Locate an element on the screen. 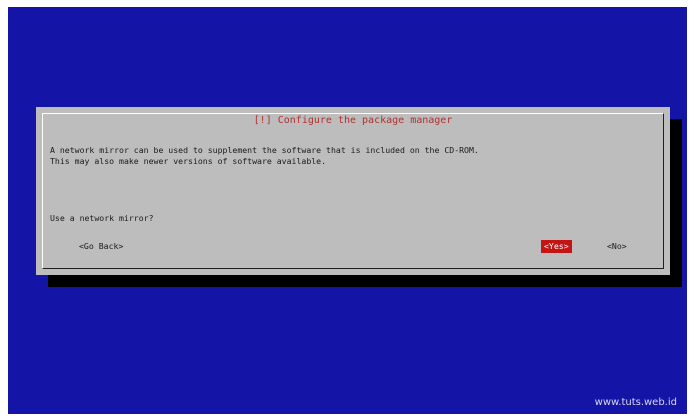 This screenshot has height=416, width=691. dialog-title: [!] Configure the package manager is located at coordinates (353, 121).